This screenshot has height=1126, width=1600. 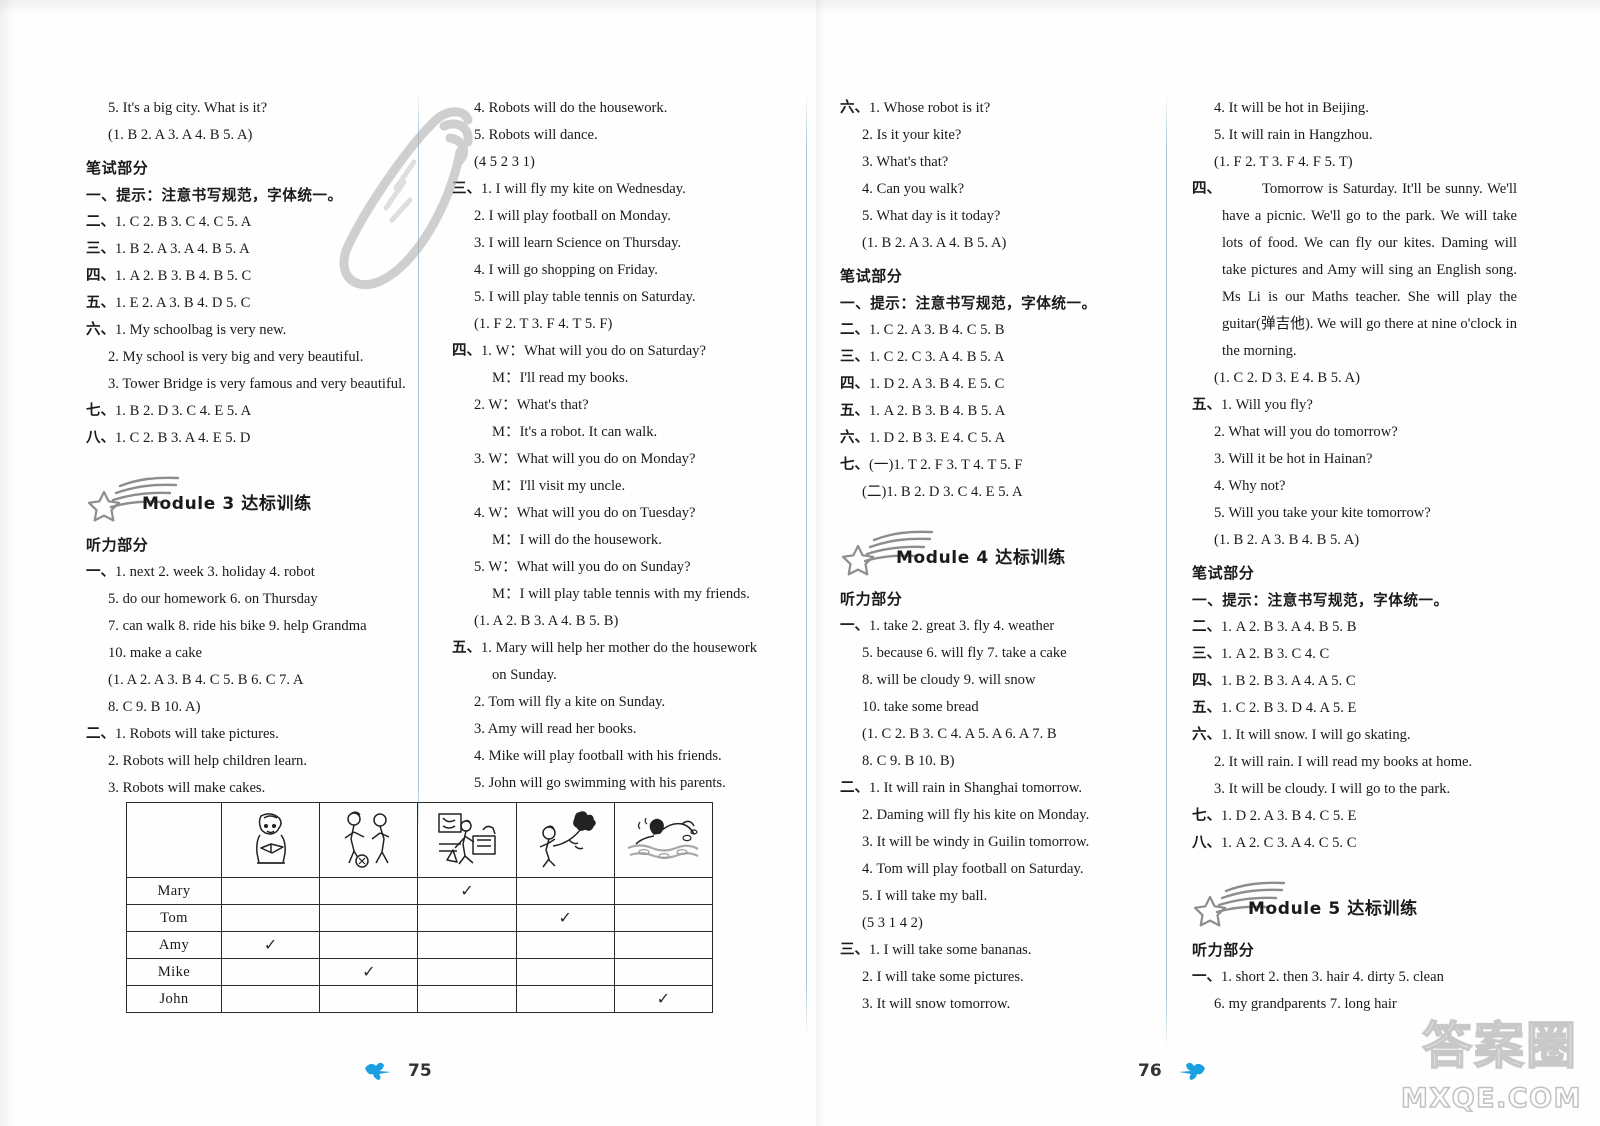 What do you see at coordinates (1223, 950) in the screenshot?
I see `listening-section-head-m5: 听力部分` at bounding box center [1223, 950].